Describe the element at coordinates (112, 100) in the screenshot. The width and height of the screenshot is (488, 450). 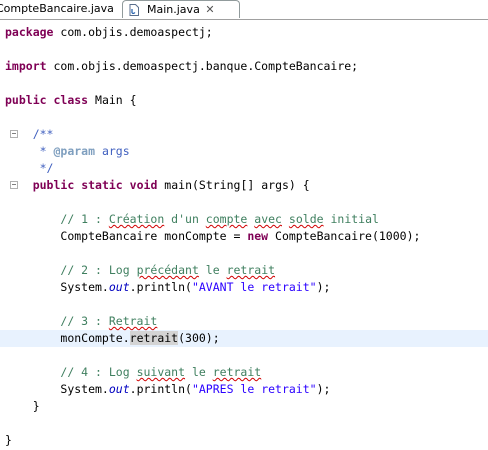
I see `code-text: Main {` at that location.